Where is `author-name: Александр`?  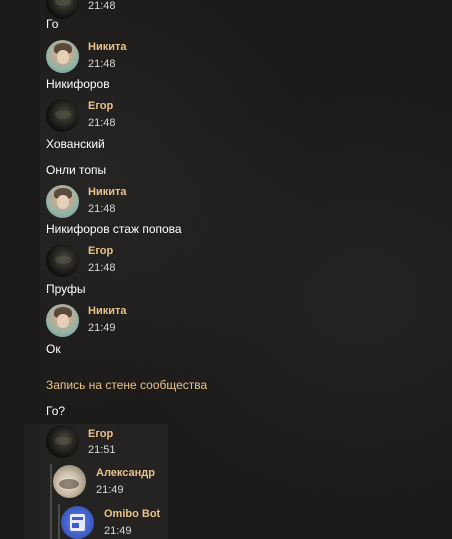 author-name: Александр is located at coordinates (125, 473).